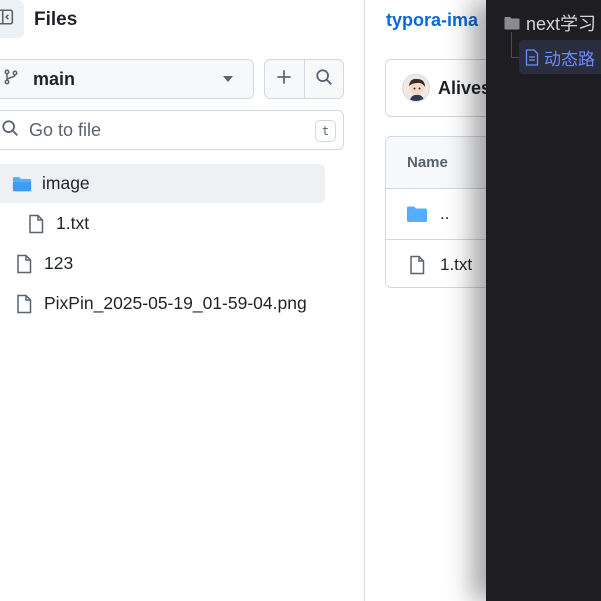  What do you see at coordinates (432, 20) in the screenshot?
I see `repo-breadcrumb-link: typora-ima` at bounding box center [432, 20].